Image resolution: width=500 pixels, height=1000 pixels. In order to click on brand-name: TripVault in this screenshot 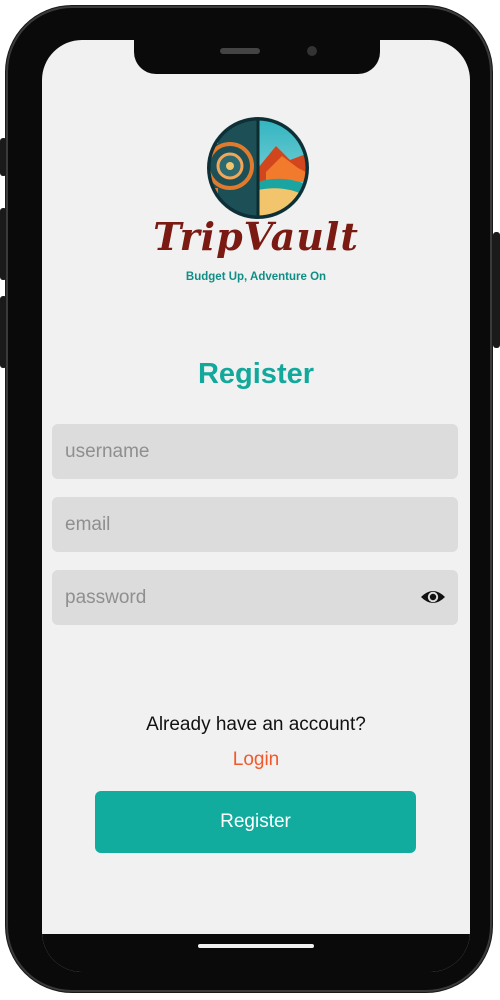, I will do `click(256, 236)`.